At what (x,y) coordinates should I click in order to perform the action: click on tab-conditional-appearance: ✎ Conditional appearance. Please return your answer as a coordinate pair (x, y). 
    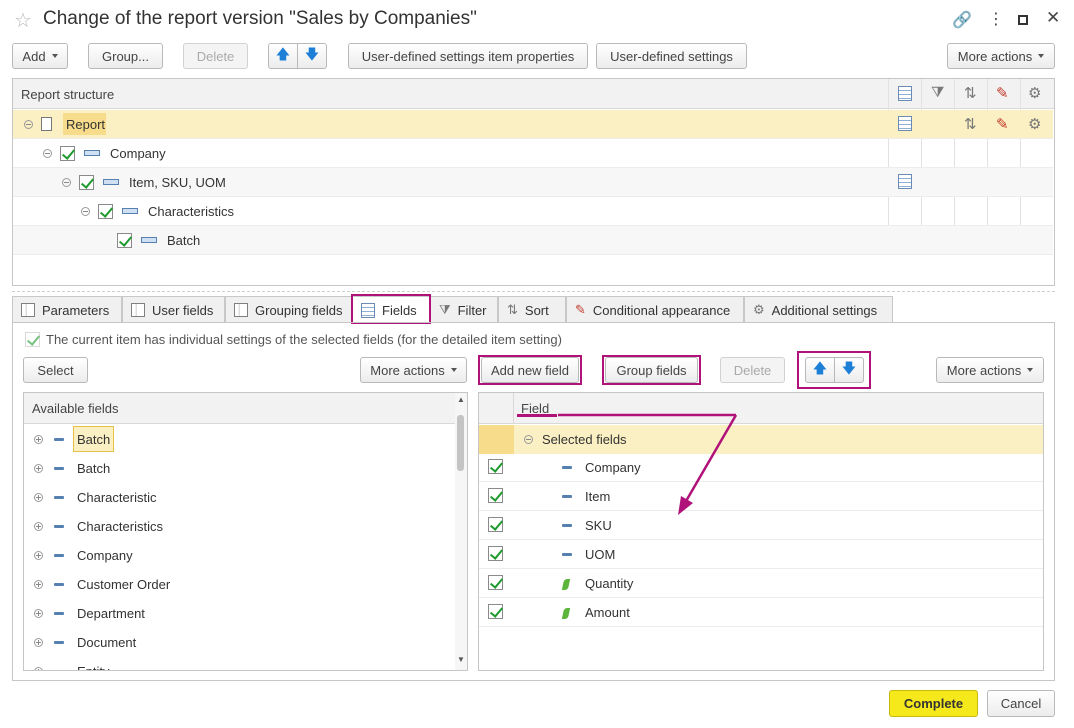
    Looking at the image, I should click on (655, 309).